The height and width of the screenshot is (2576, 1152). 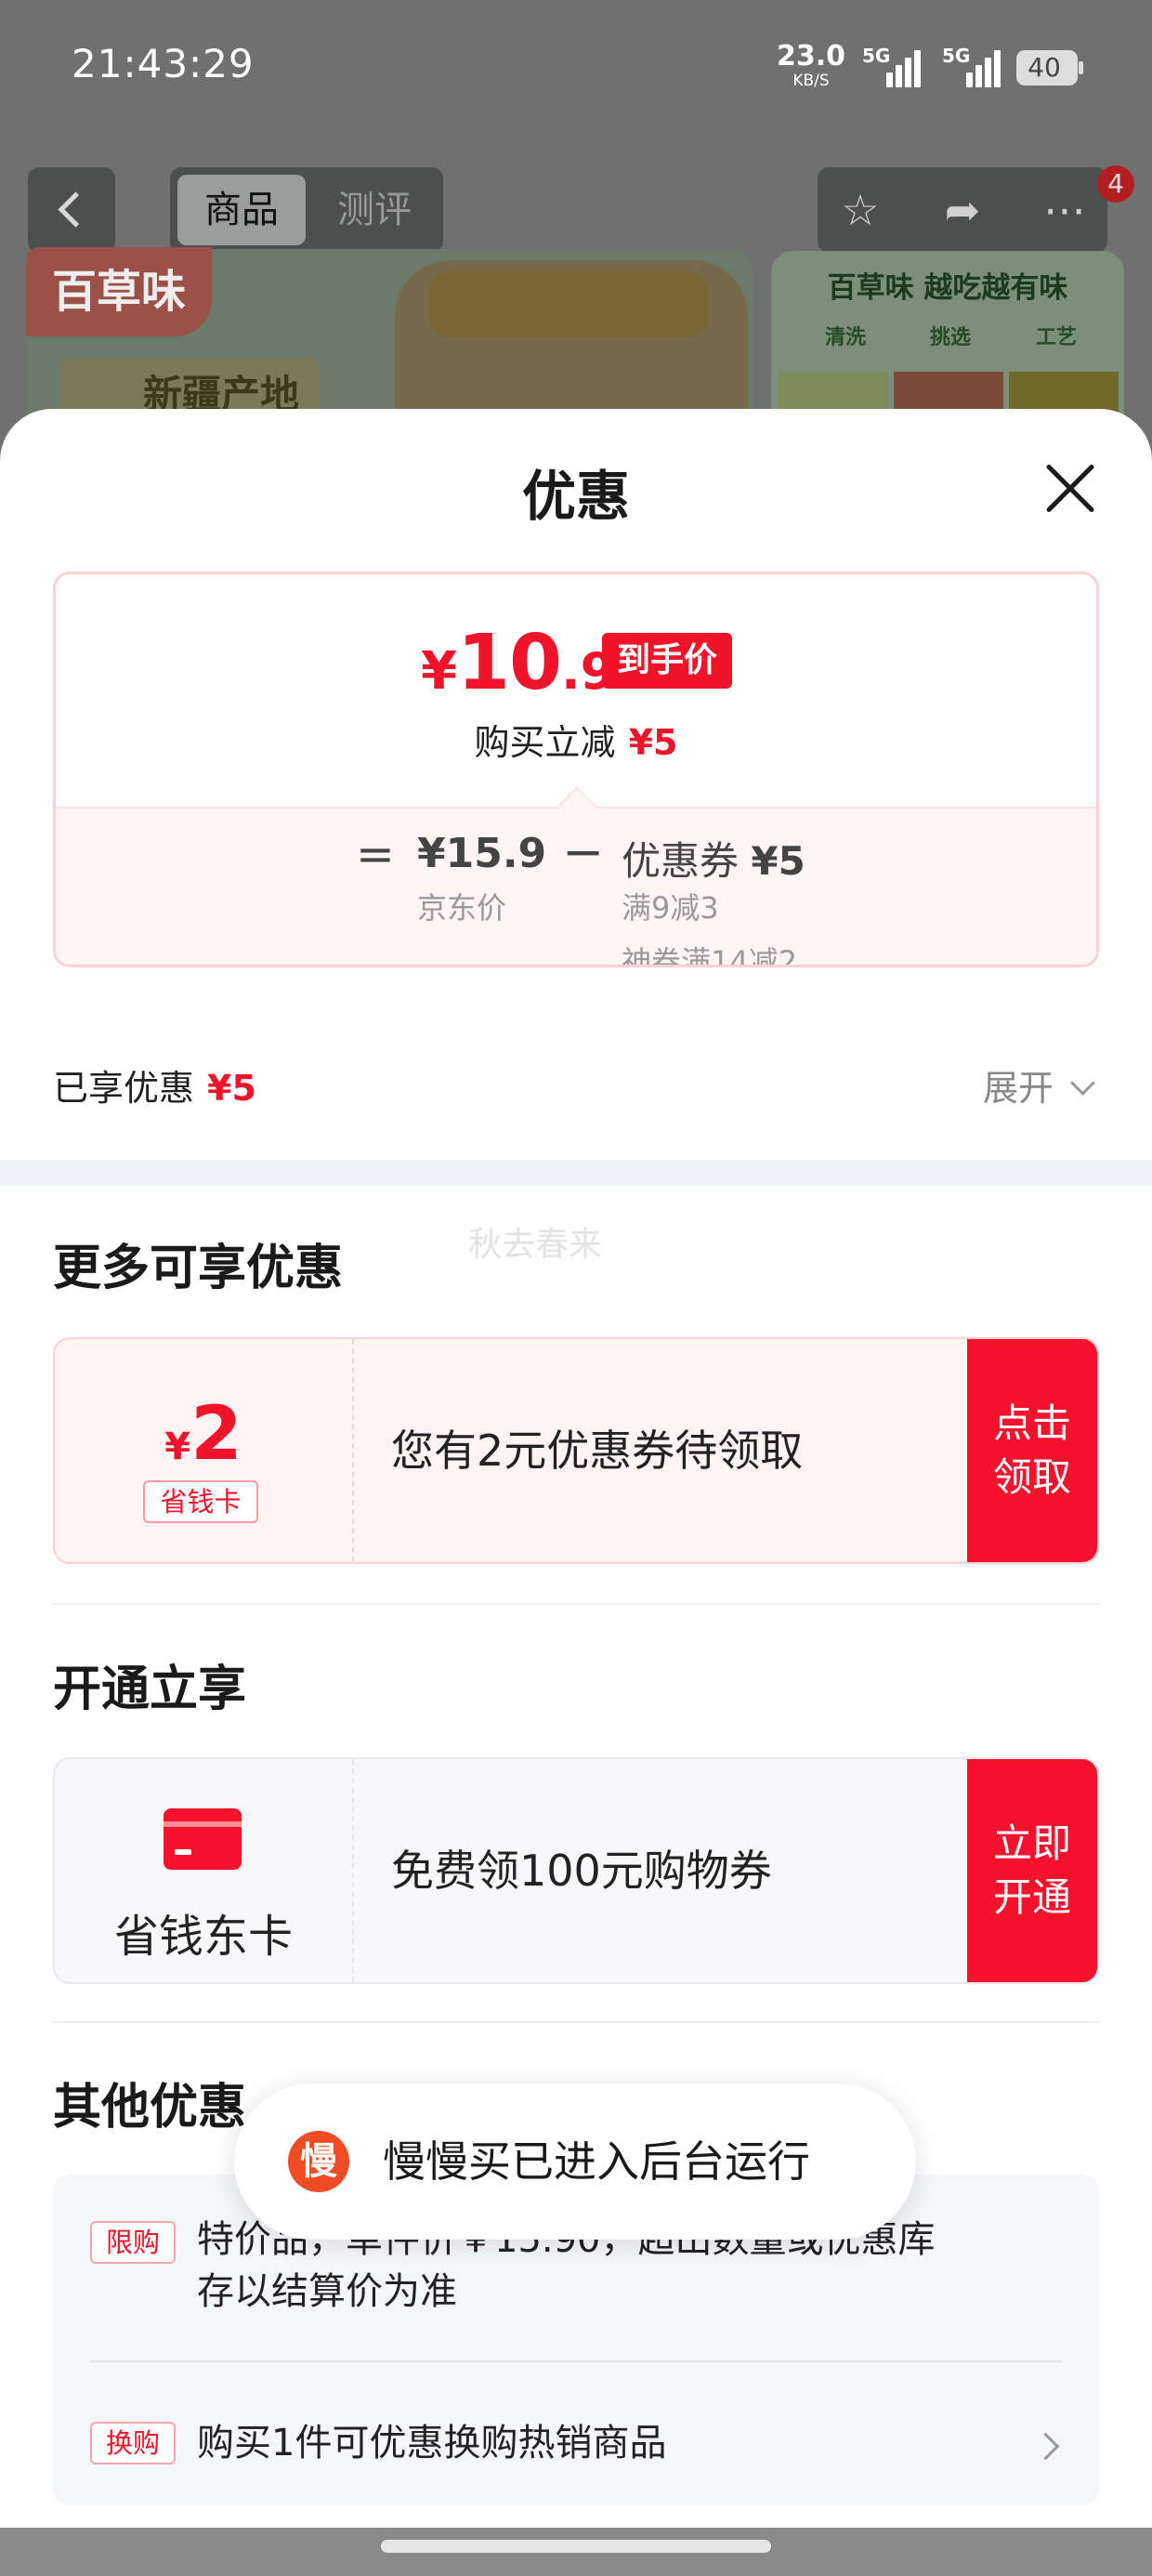 What do you see at coordinates (241, 210) in the screenshot?
I see `tab-goods: 商品` at bounding box center [241, 210].